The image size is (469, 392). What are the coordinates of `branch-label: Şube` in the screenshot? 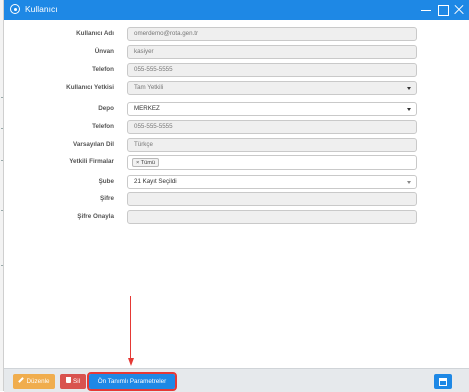 It's located at (106, 181).